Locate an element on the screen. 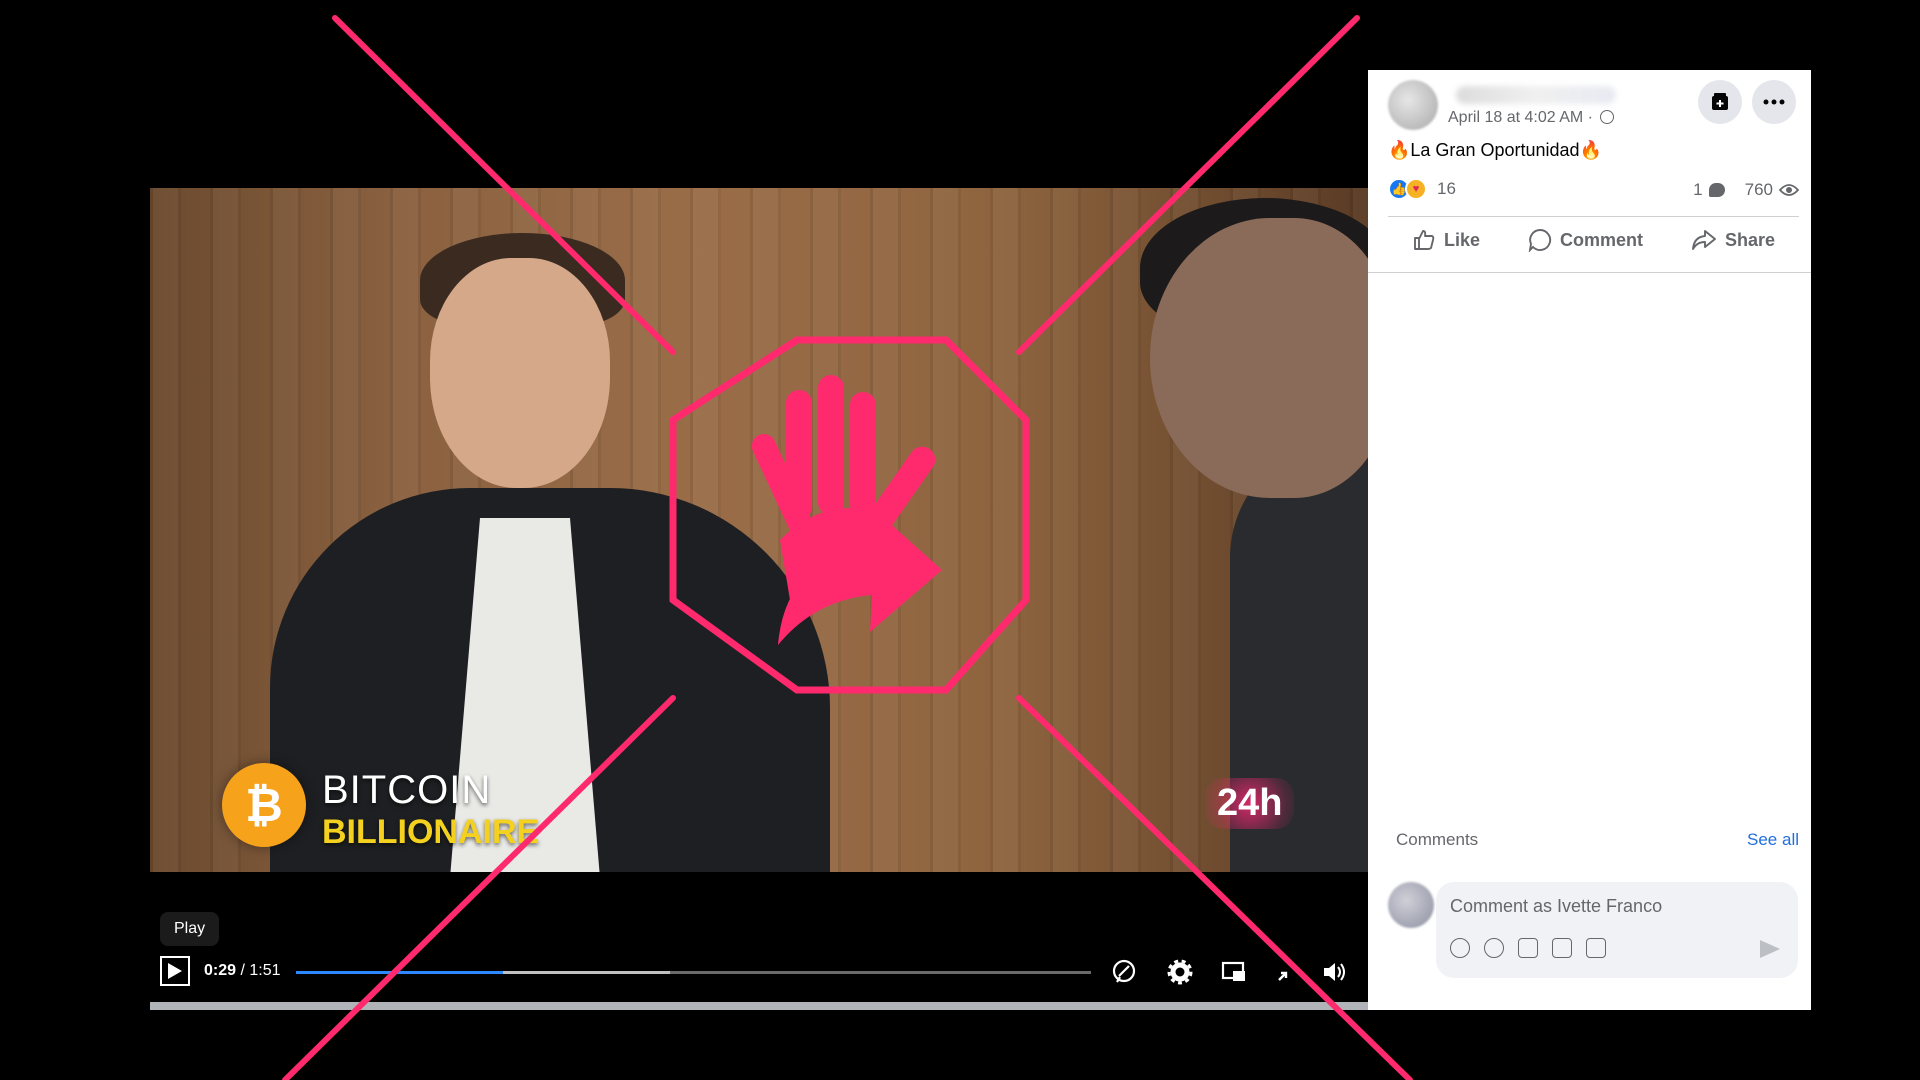  settings-icon is located at coordinates (1180, 972).